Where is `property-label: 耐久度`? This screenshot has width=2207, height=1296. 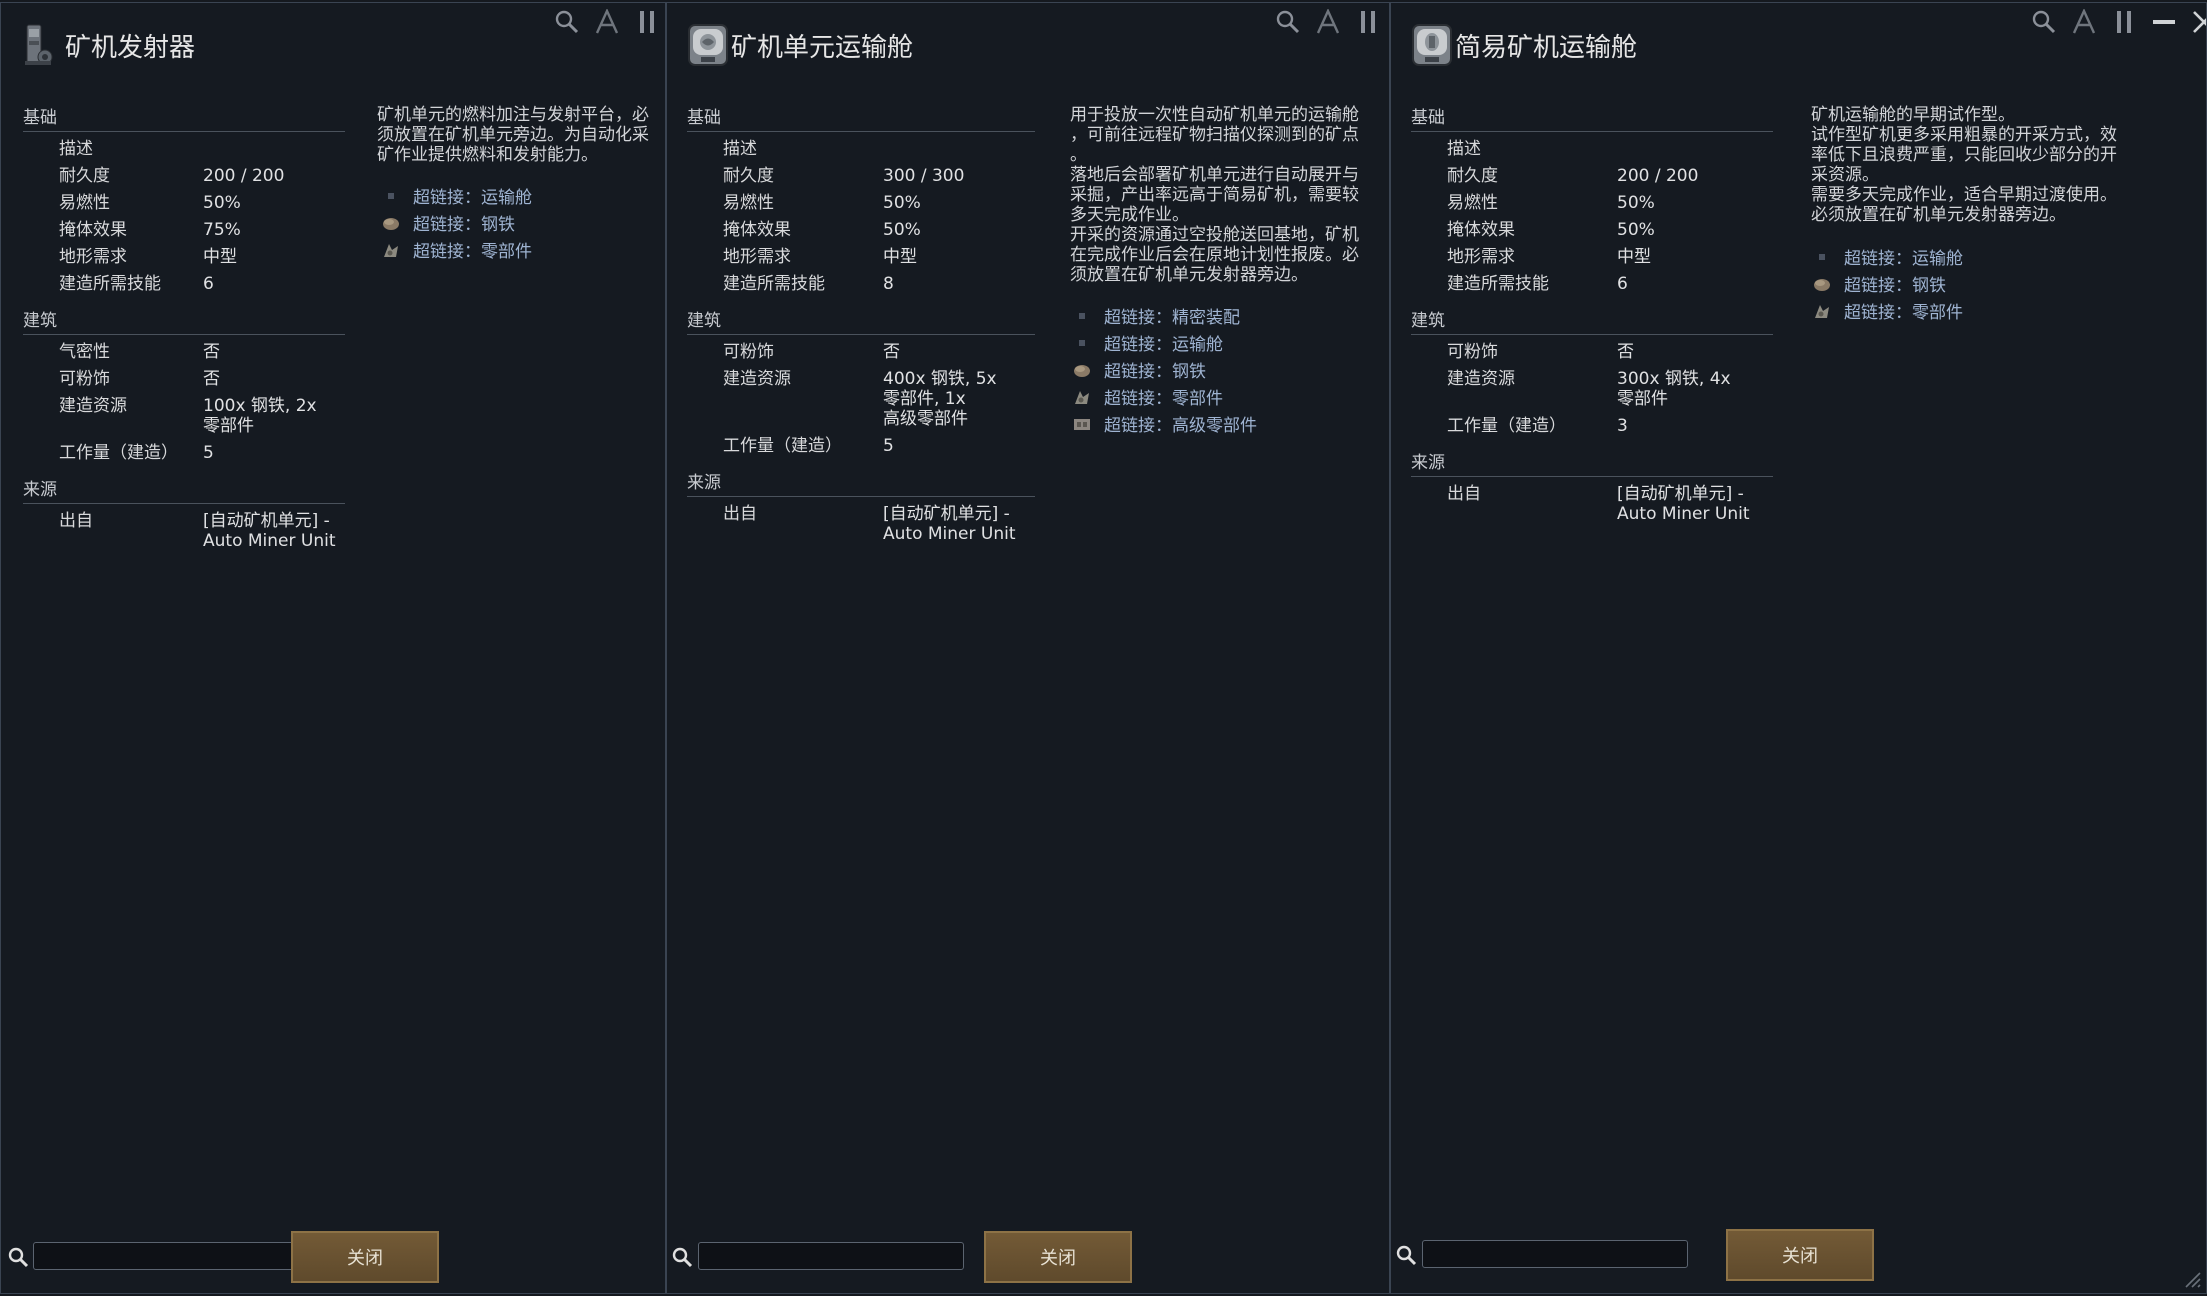
property-label: 耐久度 is located at coordinates (84, 176).